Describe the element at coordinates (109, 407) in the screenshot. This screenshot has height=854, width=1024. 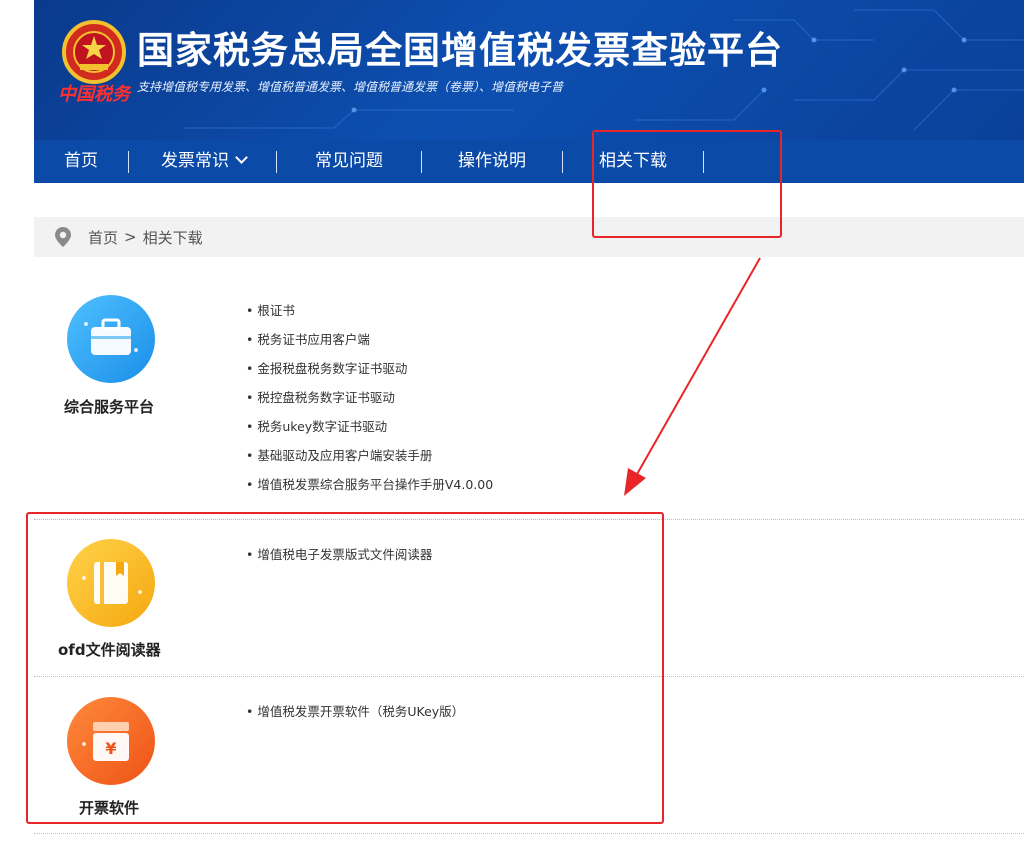
I see `section-title: 综合服务平台` at that location.